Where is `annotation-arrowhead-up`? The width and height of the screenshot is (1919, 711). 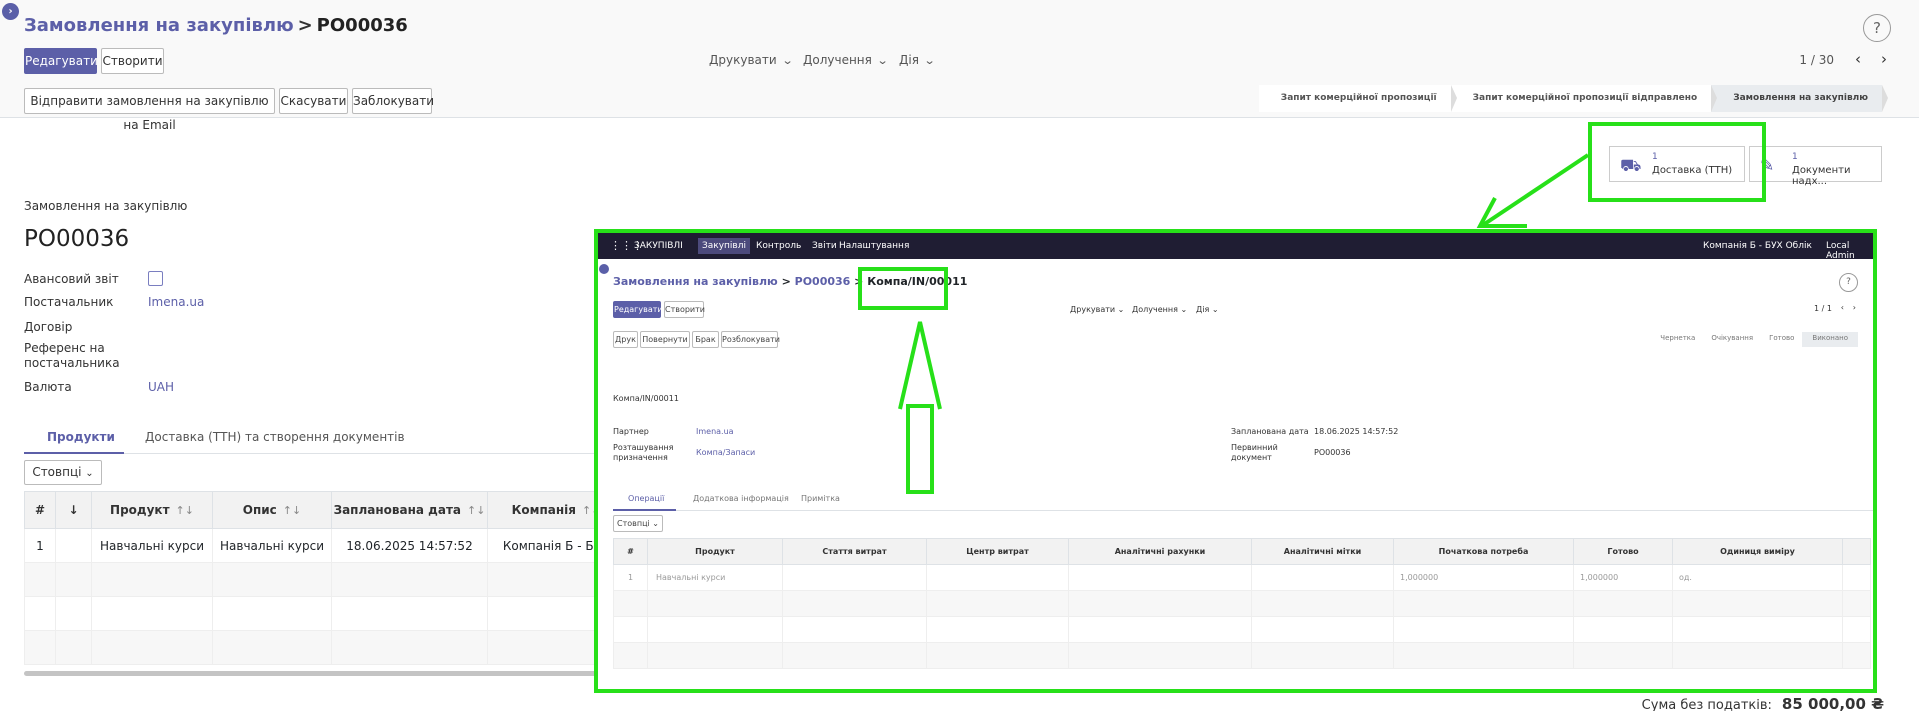
annotation-arrowhead-up is located at coordinates (920, 365).